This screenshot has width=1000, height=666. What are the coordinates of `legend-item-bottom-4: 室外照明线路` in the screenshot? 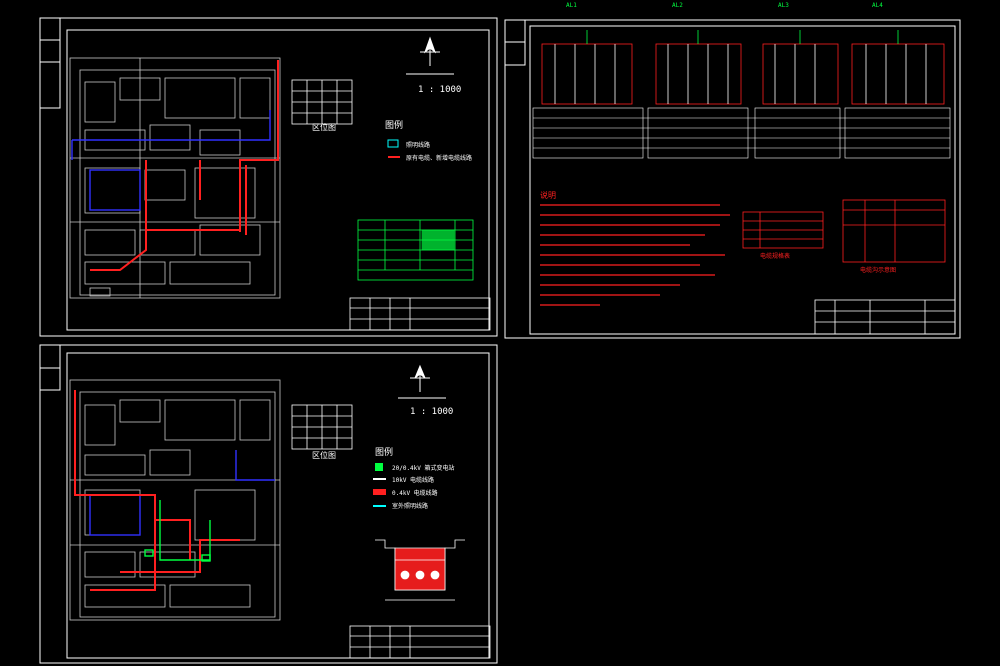 It's located at (410, 506).